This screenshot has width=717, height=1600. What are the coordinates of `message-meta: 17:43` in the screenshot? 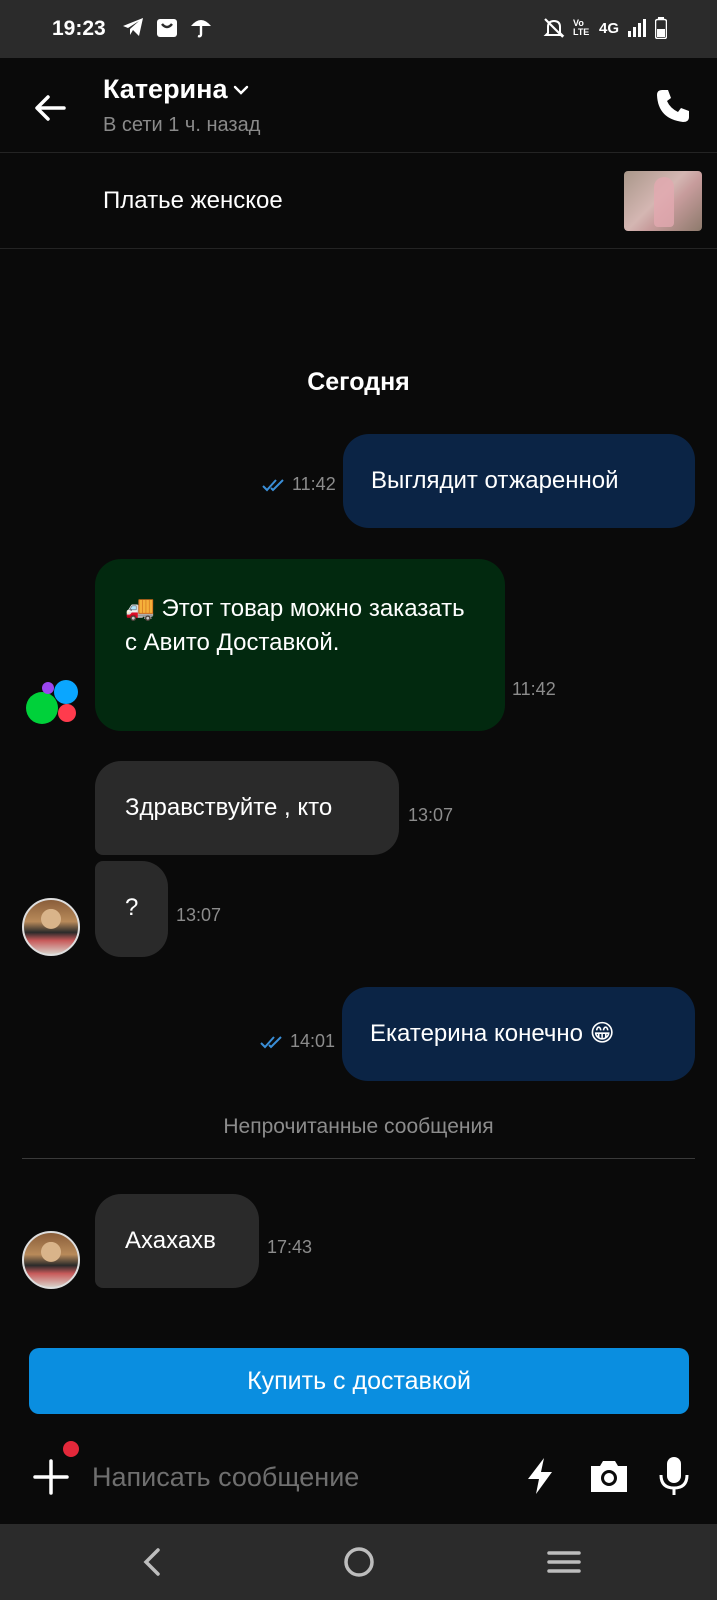 It's located at (289, 1247).